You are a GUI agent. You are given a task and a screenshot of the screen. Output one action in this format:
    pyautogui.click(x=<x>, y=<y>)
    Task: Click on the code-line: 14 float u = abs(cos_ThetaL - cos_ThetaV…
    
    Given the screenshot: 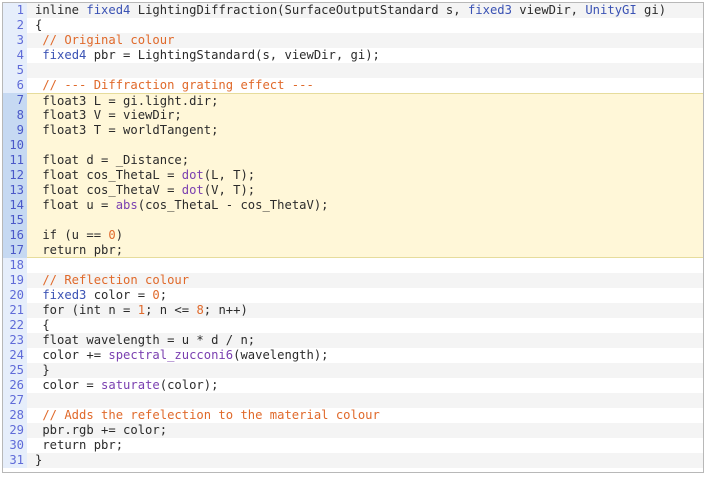 What is the action you would take?
    pyautogui.click(x=353, y=205)
    